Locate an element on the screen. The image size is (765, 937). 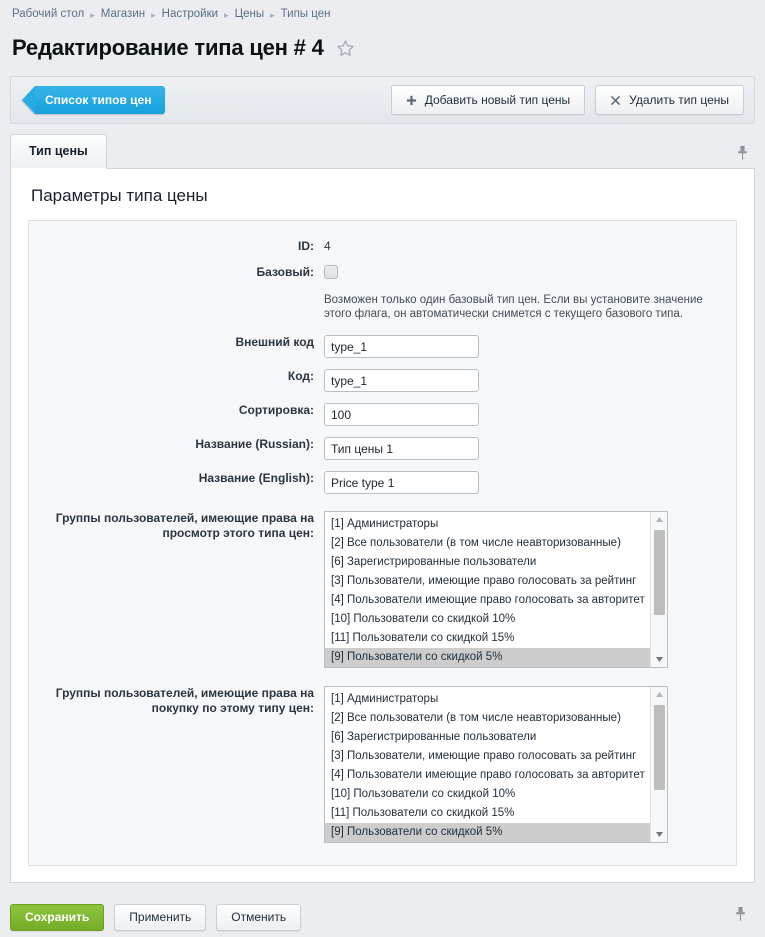
star-icon is located at coordinates (345, 48).